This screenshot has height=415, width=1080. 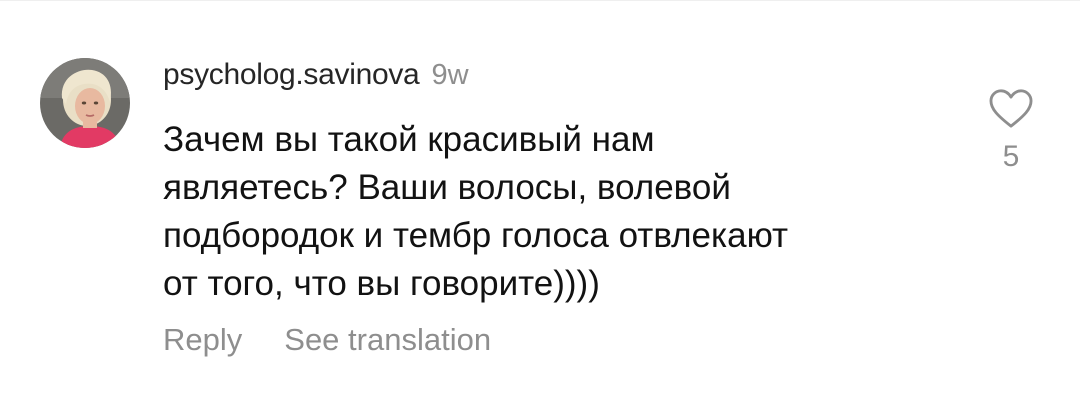 I want to click on like-control: 5, so click(x=1011, y=131).